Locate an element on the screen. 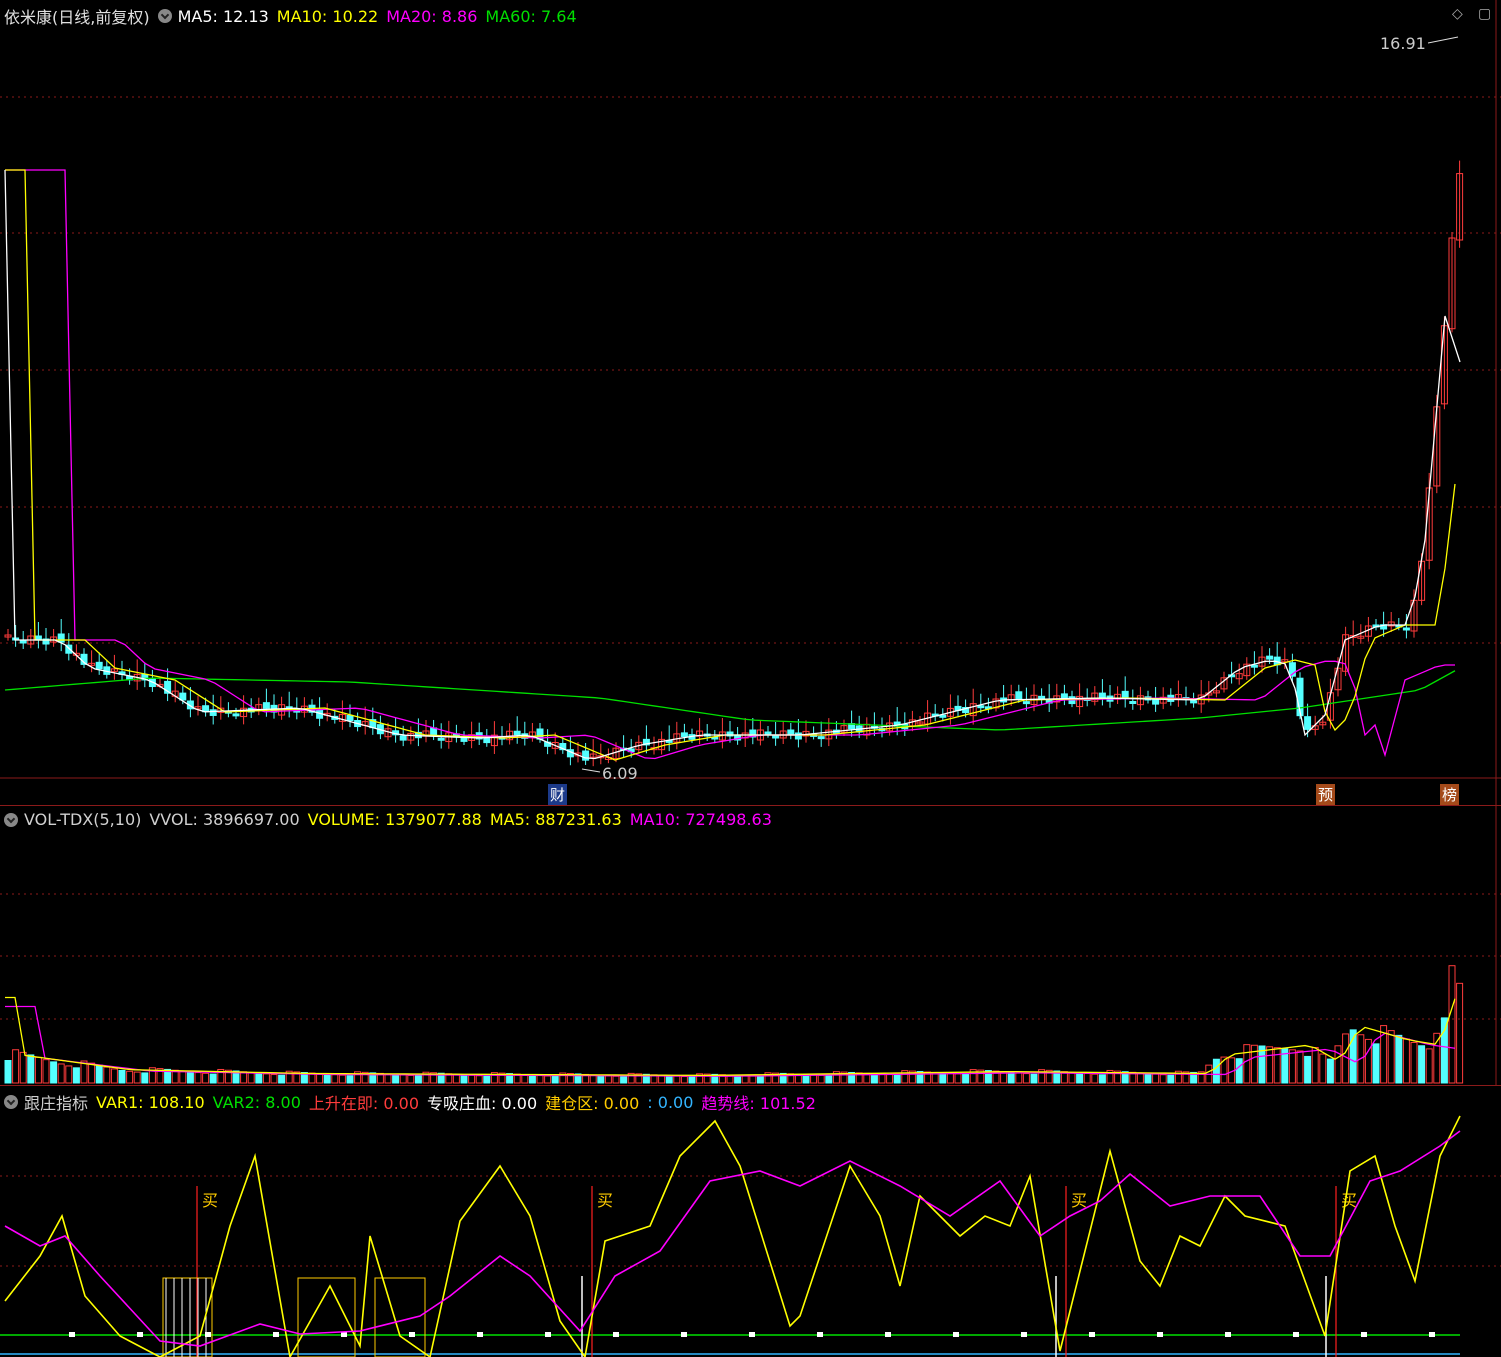 The width and height of the screenshot is (1501, 1357). maximize-icon: ▢ is located at coordinates (1484, 14).